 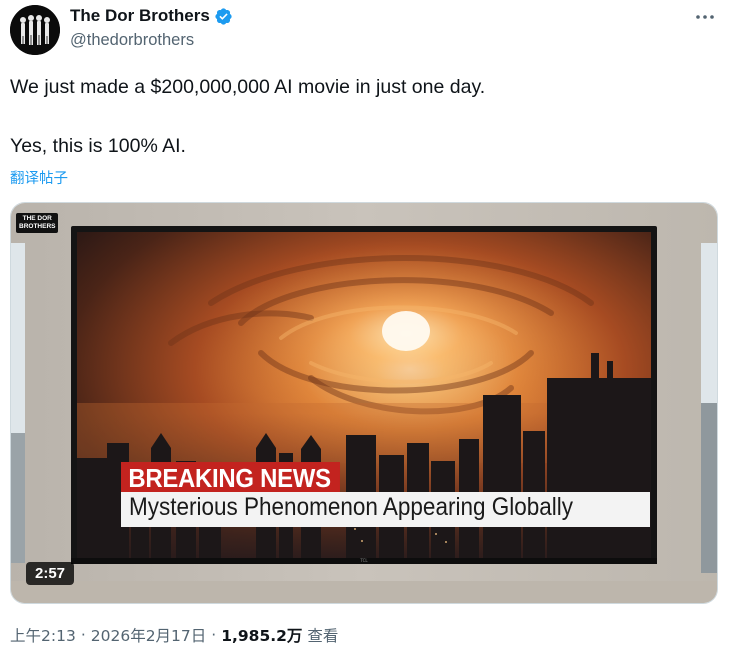 What do you see at coordinates (261, 635) in the screenshot?
I see `views-count: 1,985.2万` at bounding box center [261, 635].